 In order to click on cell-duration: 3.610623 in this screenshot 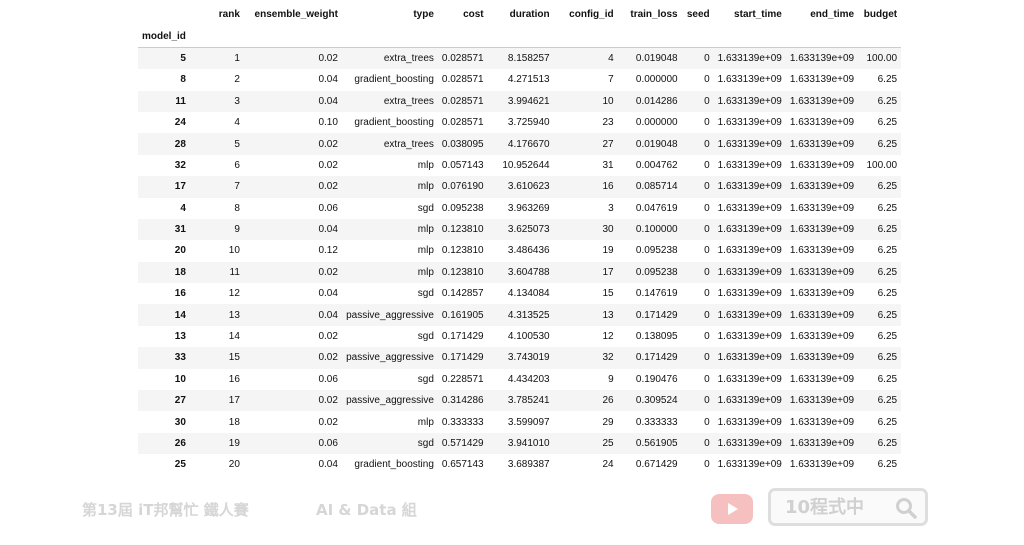, I will do `click(528, 187)`.